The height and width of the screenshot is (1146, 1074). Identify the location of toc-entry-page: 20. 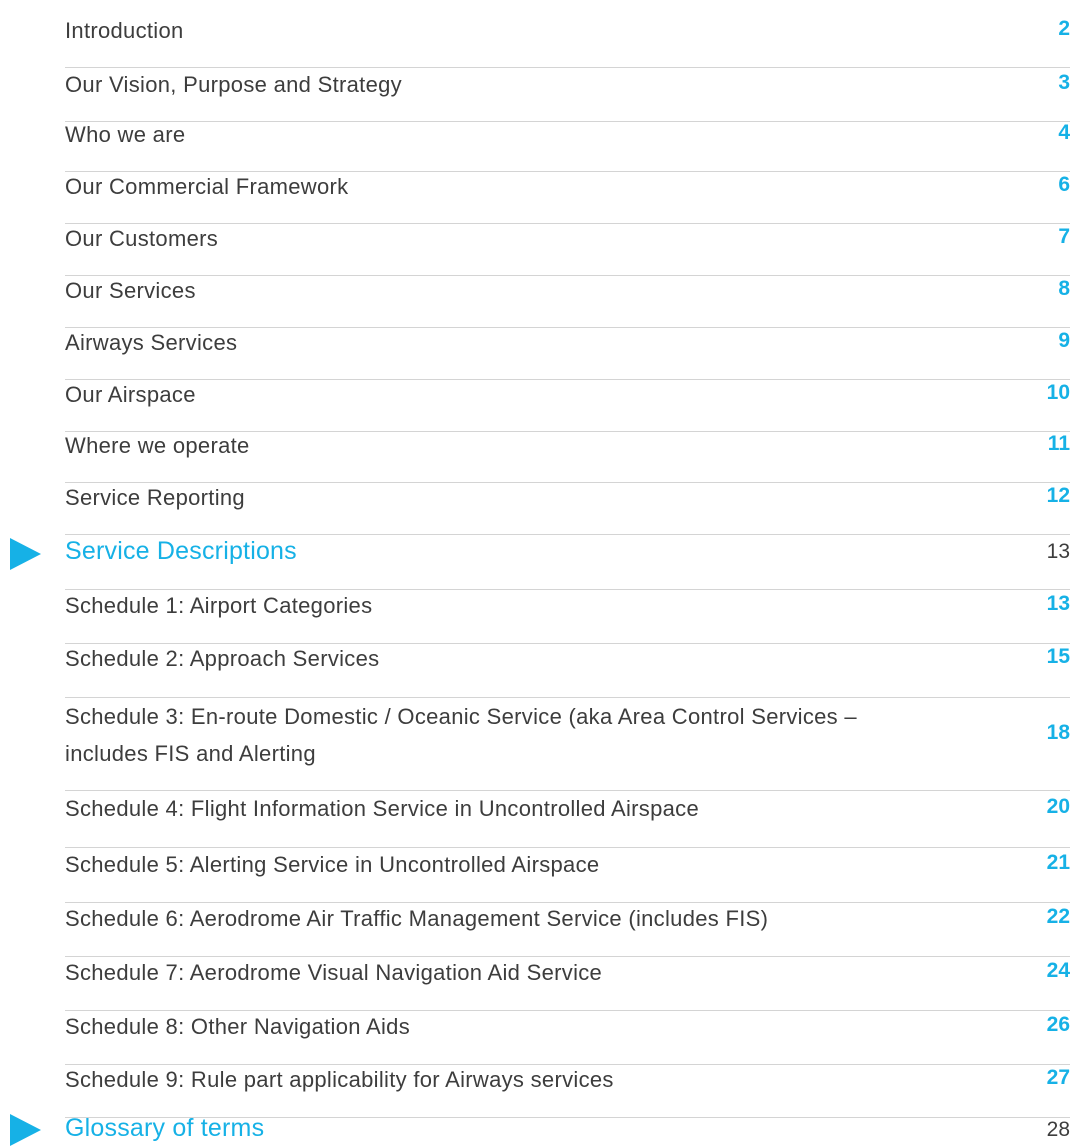
(1058, 806).